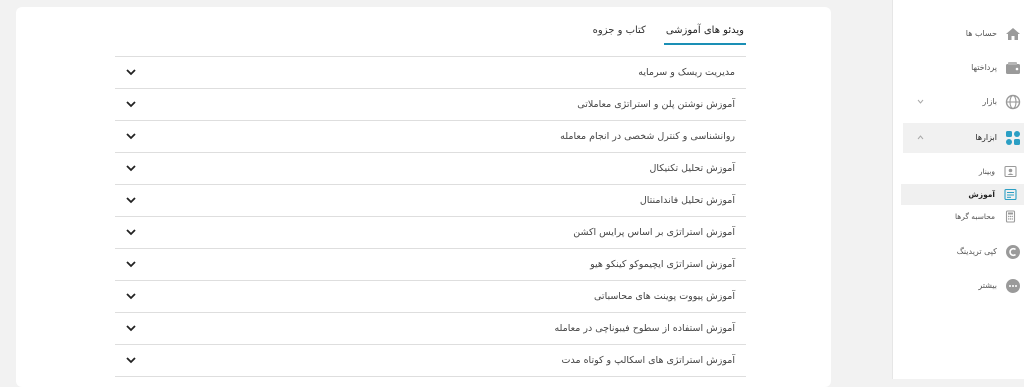  Describe the element at coordinates (962, 194) in the screenshot. I see `sidebar-subitem-education: آموزش` at that location.